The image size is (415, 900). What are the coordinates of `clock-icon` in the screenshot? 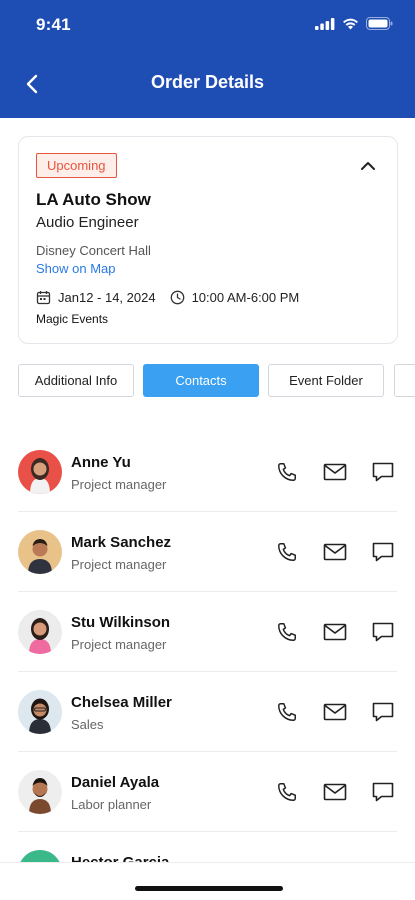 It's located at (177, 297).